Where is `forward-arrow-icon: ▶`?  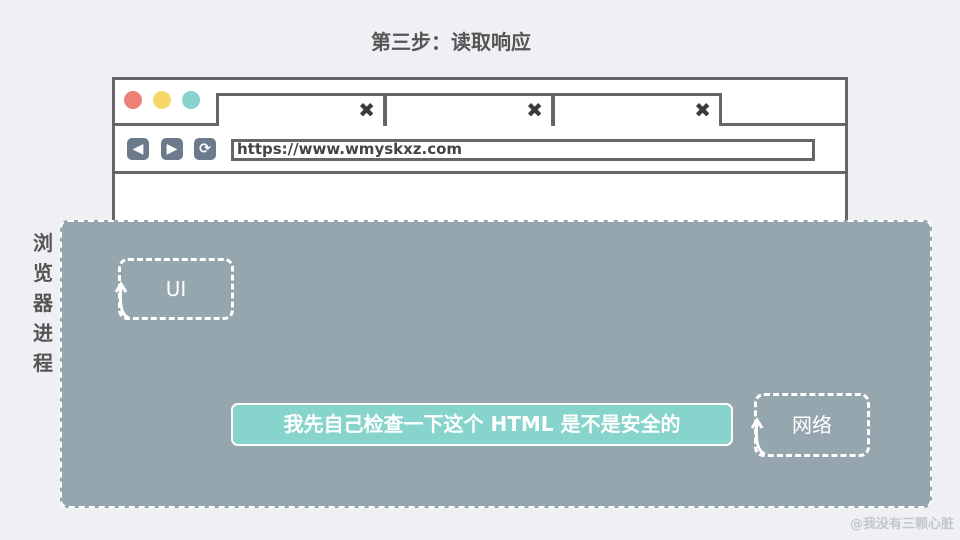
forward-arrow-icon: ▶ is located at coordinates (172, 149).